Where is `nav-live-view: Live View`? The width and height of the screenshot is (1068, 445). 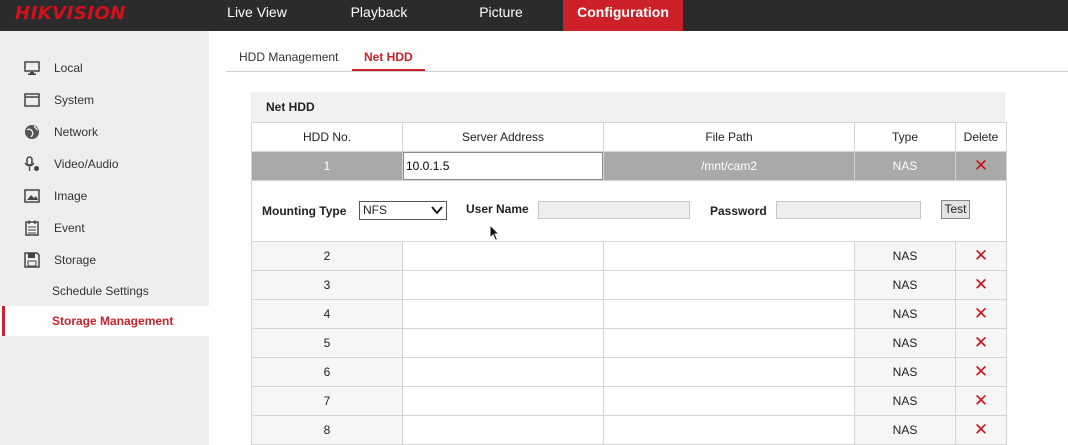 nav-live-view: Live View is located at coordinates (257, 15).